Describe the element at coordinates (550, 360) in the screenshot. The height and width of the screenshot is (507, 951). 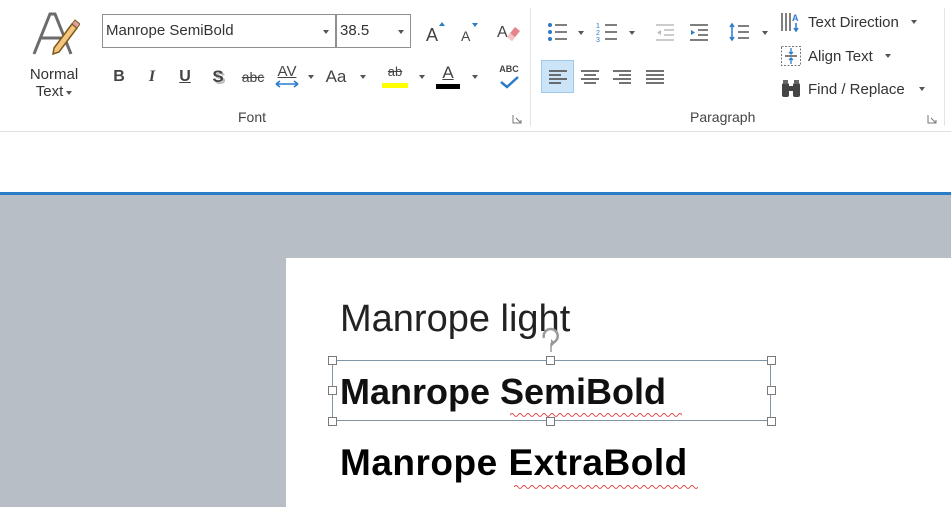
I see `resize-handle-top` at that location.